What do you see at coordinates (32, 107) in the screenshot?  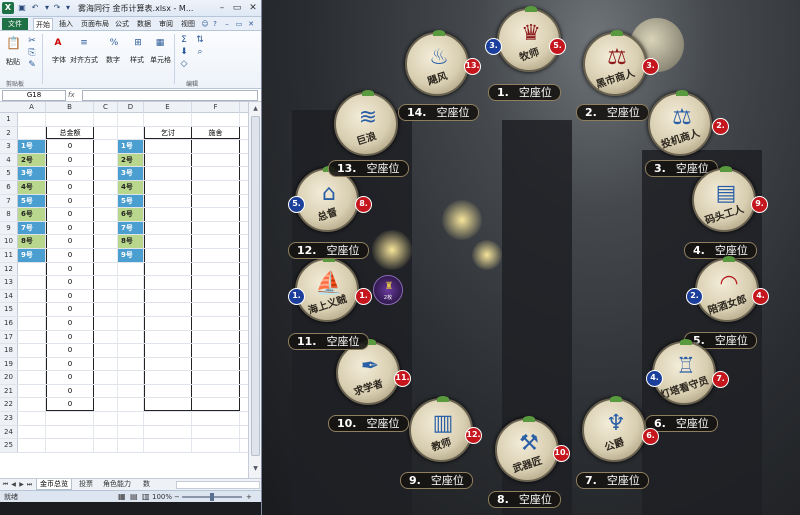 I see `column-header-a: A` at bounding box center [32, 107].